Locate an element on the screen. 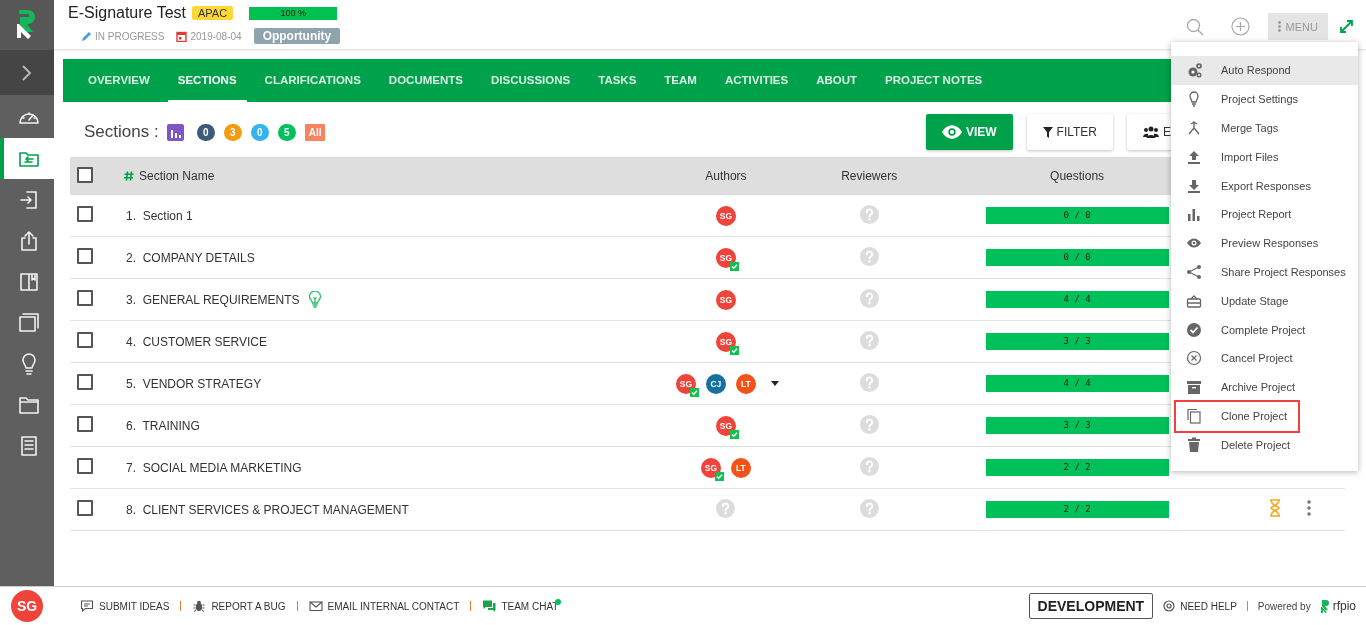  gears-icon is located at coordinates (1194, 70).